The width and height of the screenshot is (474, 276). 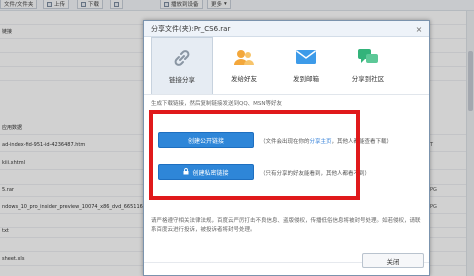 What do you see at coordinates (217, 104) in the screenshot?
I see `share-description: 生成下载链接，然后复制链接发送到QQ、MSN等好友` at bounding box center [217, 104].